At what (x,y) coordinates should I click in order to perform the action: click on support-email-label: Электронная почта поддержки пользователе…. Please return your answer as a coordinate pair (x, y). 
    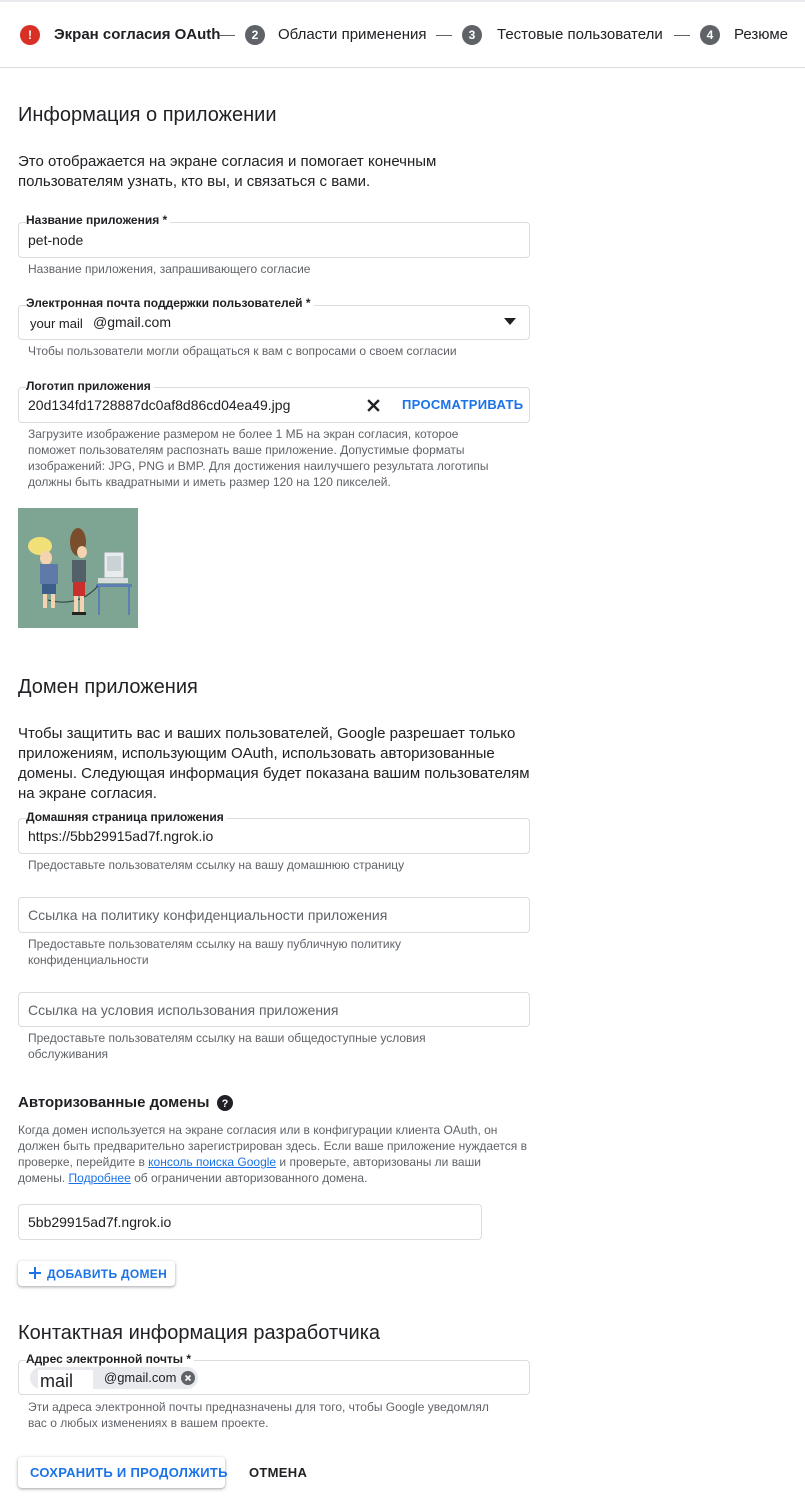
    Looking at the image, I should click on (170, 303).